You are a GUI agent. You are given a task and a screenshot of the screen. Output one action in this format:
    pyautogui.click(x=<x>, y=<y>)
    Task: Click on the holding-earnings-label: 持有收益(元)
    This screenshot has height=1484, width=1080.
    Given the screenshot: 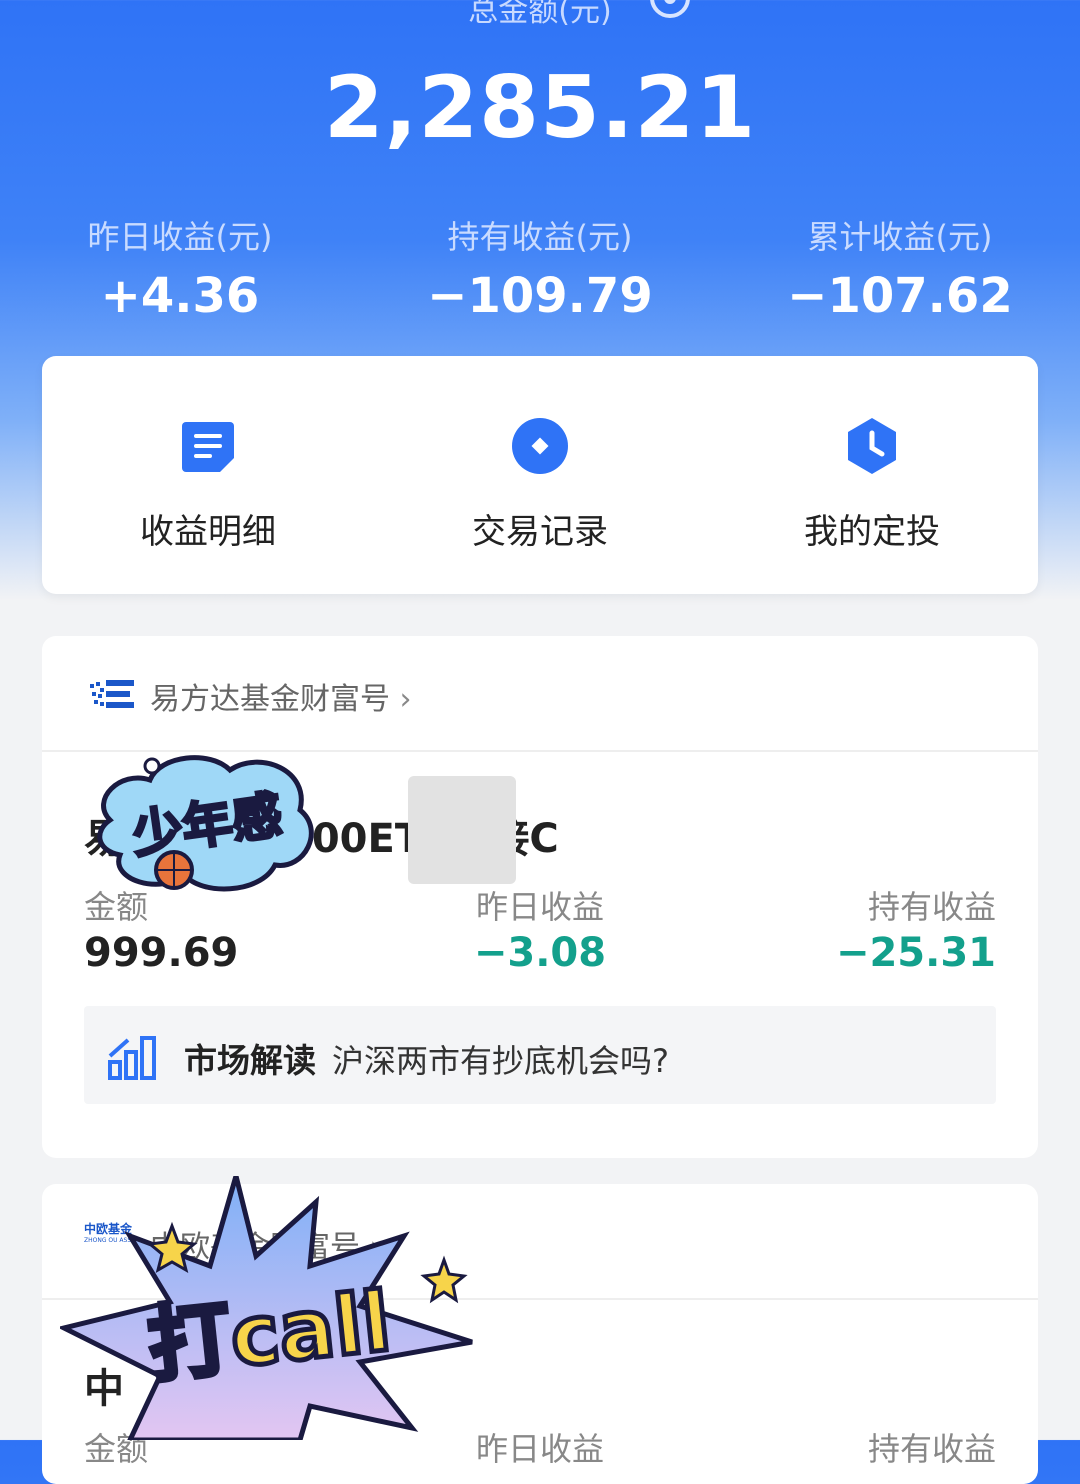 What is the action you would take?
    pyautogui.click(x=540, y=237)
    